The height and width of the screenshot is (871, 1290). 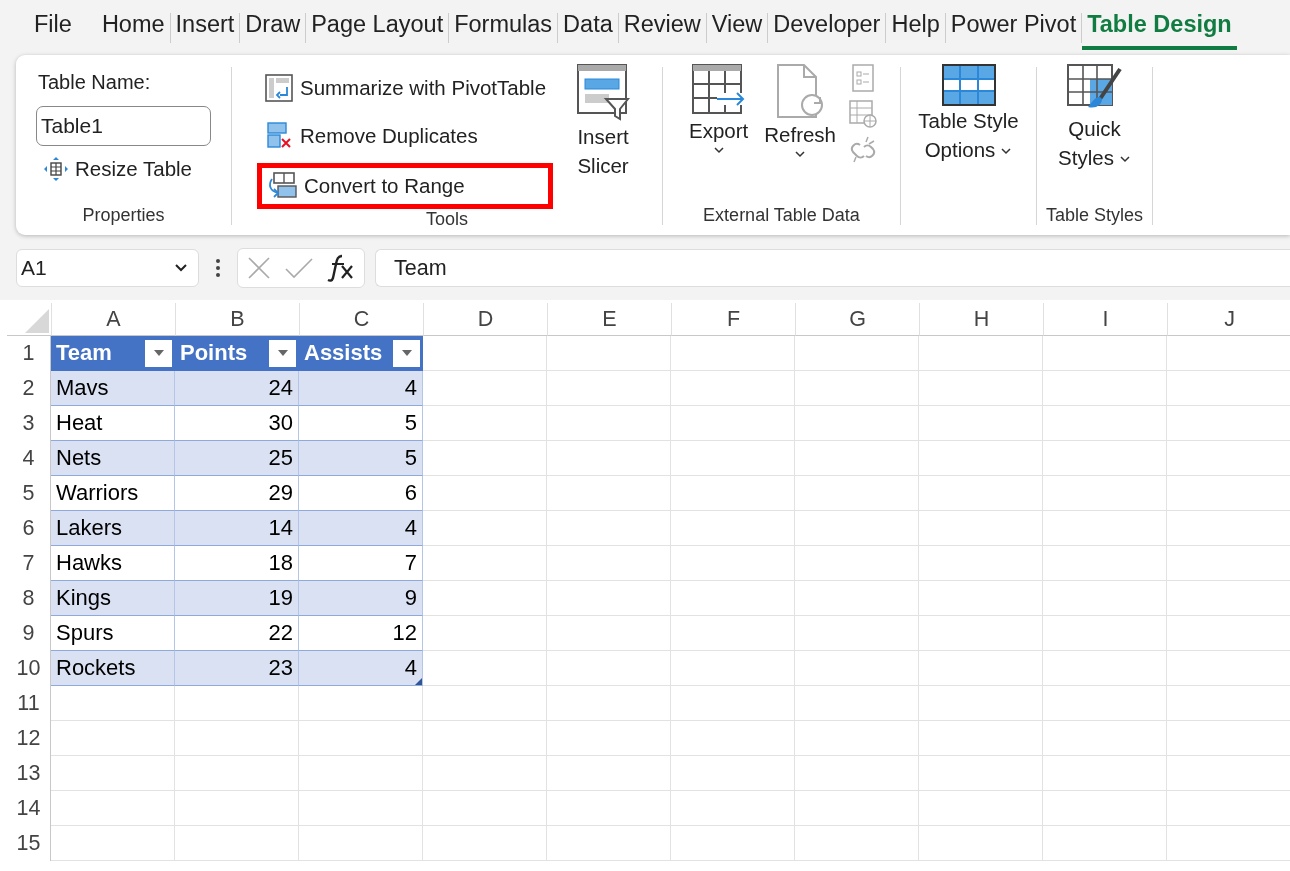 What do you see at coordinates (53, 27) in the screenshot?
I see `ribbon-tab: File` at bounding box center [53, 27].